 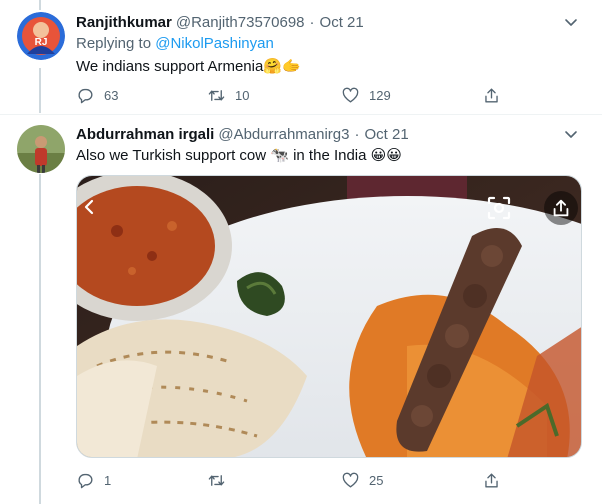 What do you see at coordinates (376, 480) in the screenshot?
I see `like-count: 25` at bounding box center [376, 480].